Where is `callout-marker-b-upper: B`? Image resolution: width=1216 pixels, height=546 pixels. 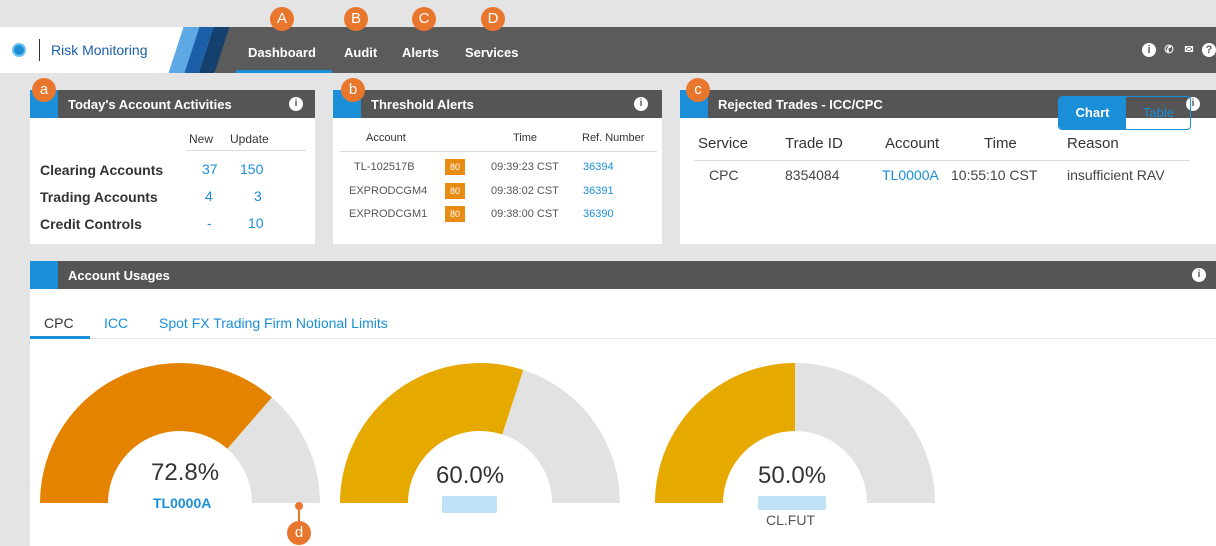 callout-marker-b-upper: B is located at coordinates (356, 19).